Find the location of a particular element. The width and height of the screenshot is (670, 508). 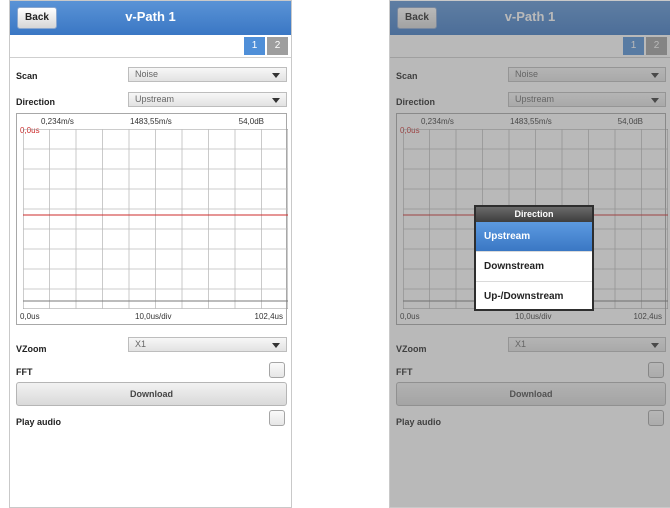

play-audio-label: Play audio is located at coordinates (39, 422).